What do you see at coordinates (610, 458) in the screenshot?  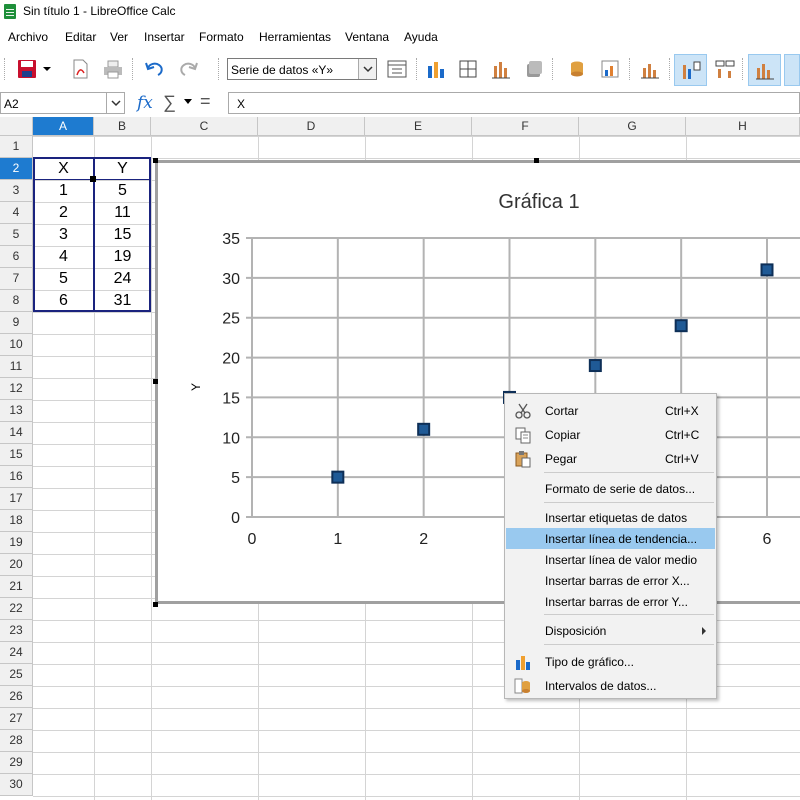 I see `menu-item-pegar: Pegar Ctrl+V` at bounding box center [610, 458].